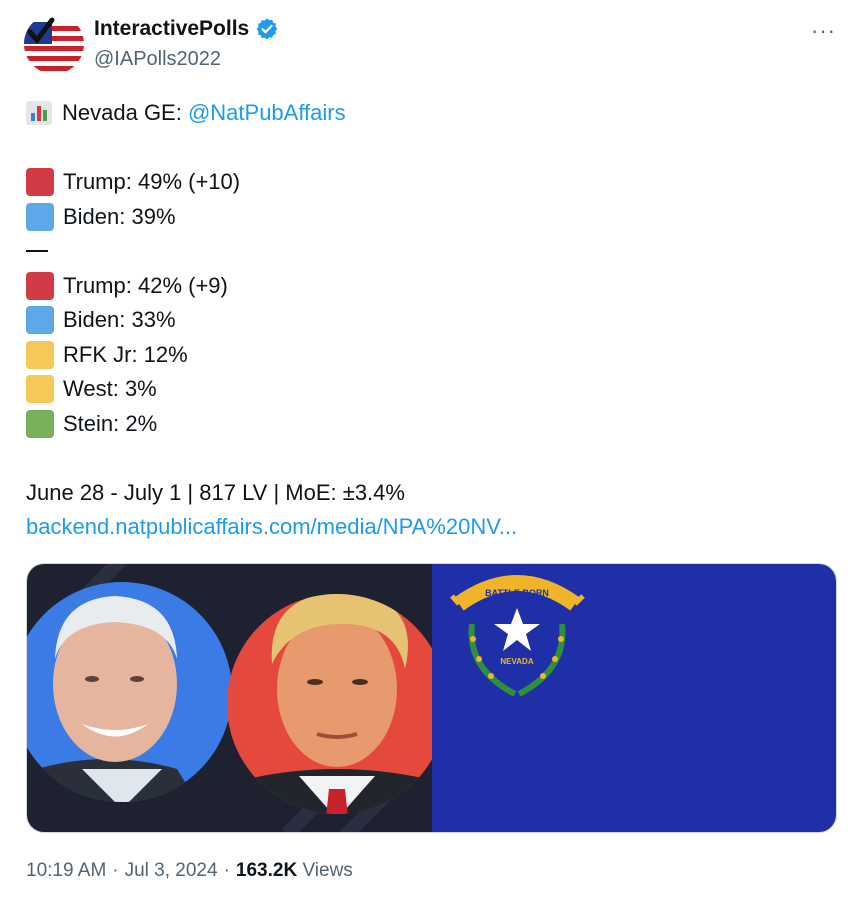 The image size is (860, 900). What do you see at coordinates (119, 216) in the screenshot?
I see `poll-row-label: Biden: 39%` at bounding box center [119, 216].